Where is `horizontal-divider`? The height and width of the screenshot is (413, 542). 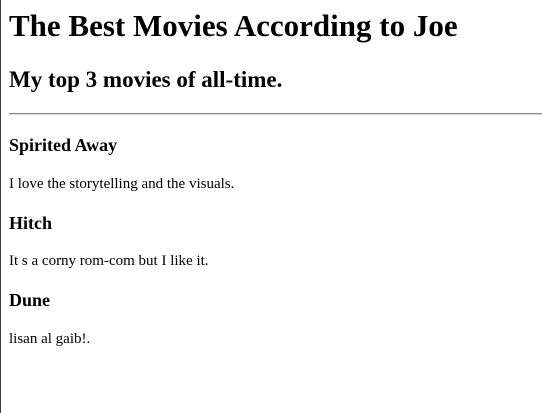 horizontal-divider is located at coordinates (275, 114).